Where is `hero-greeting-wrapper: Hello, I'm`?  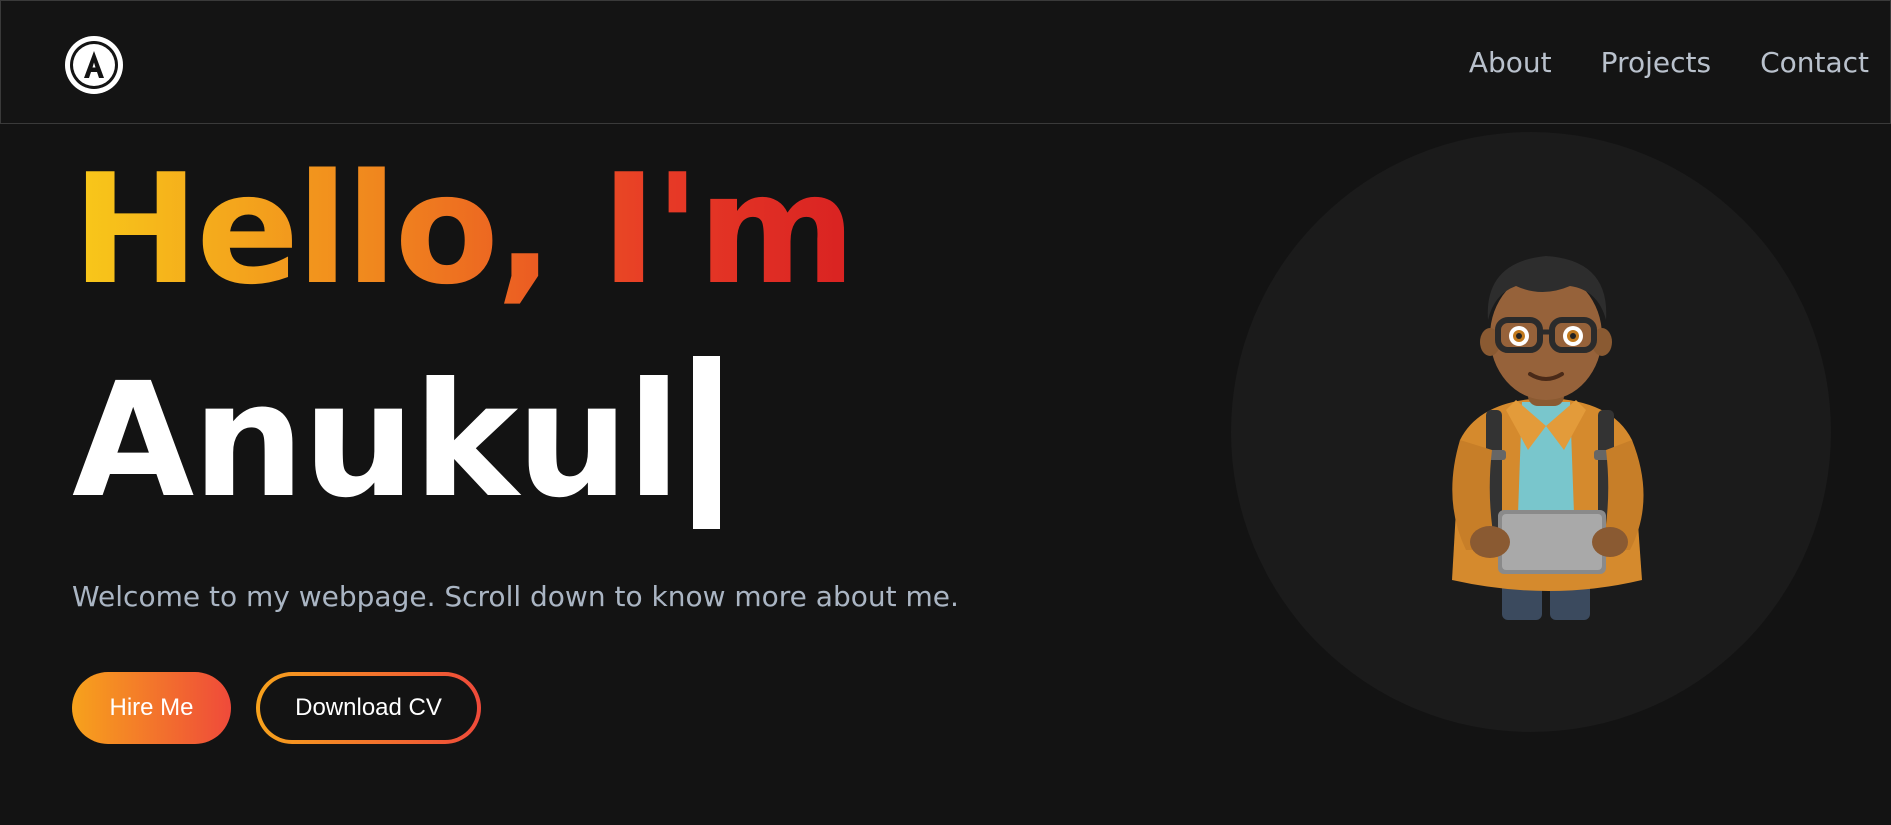 hero-greeting-wrapper: Hello, I'm is located at coordinates (572, 230).